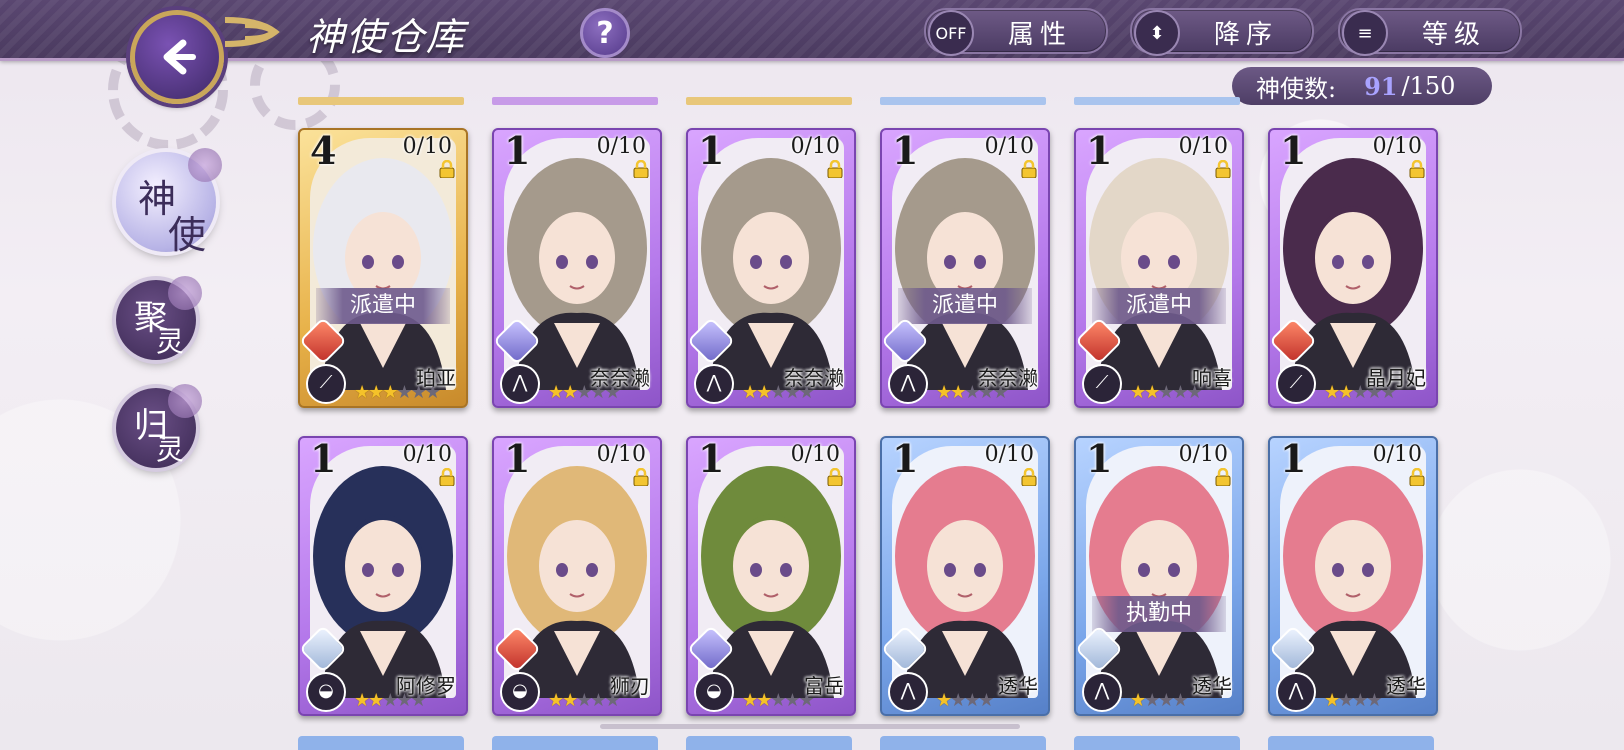  I want to click on back-button, so click(177, 57).